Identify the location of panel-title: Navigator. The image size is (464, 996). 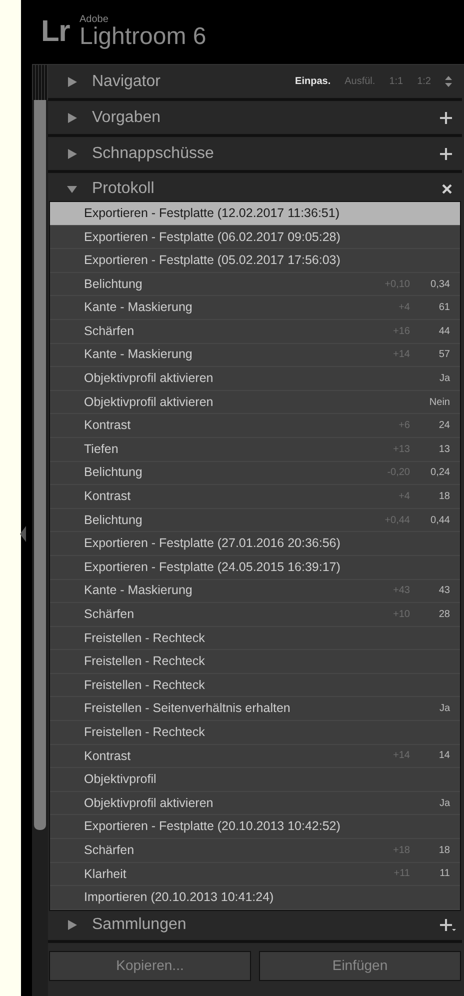
(187, 82).